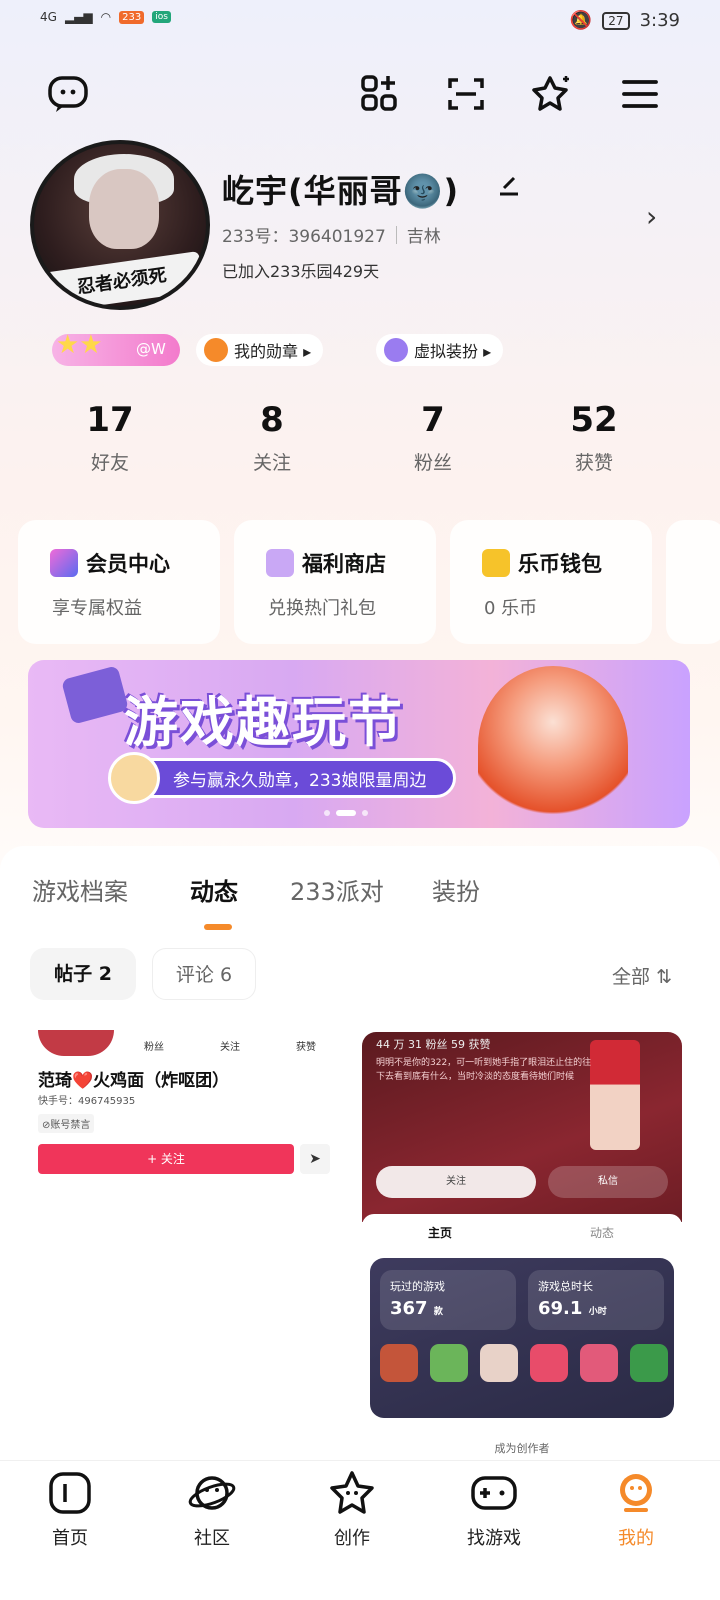 This screenshot has height=1600, width=720. I want to click on w-badge: ★★ @W, so click(116, 348).